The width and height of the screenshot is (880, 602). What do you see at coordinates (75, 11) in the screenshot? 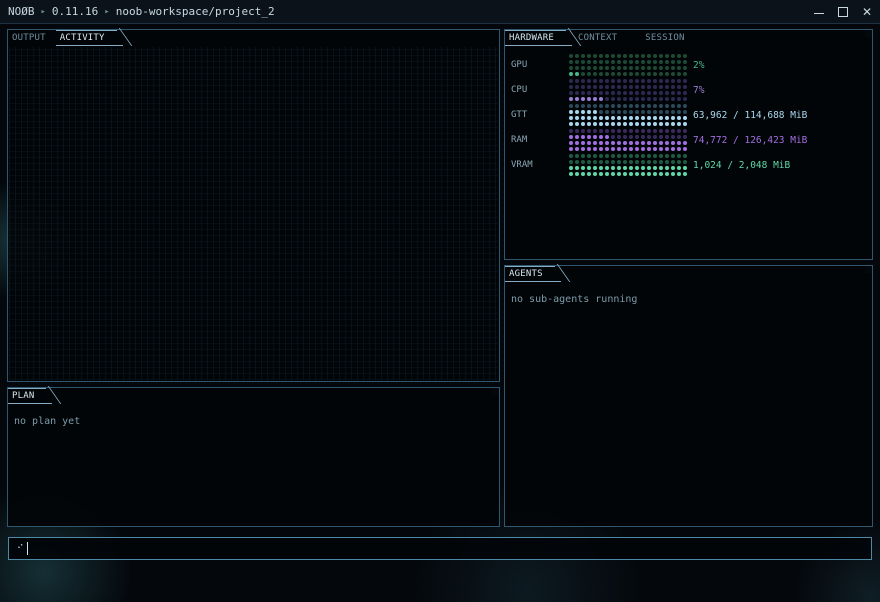
I see `app-version: 0.11.16` at bounding box center [75, 11].